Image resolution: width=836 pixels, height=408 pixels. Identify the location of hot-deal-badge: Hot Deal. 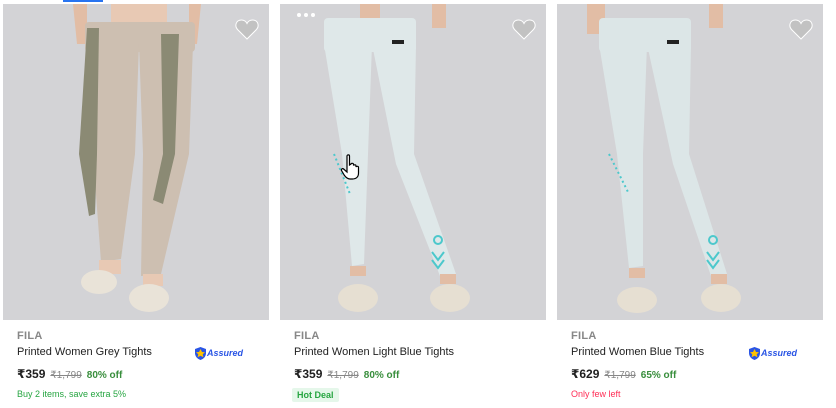
(315, 395).